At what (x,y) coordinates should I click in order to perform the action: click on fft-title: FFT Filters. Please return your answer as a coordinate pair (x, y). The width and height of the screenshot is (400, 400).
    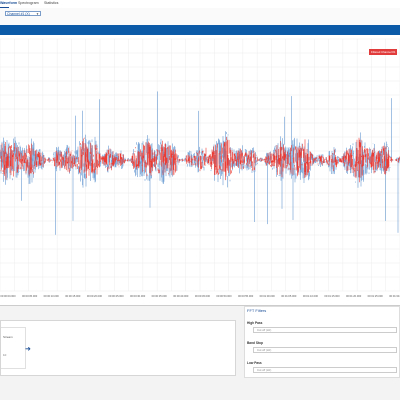
    Looking at the image, I should click on (257, 310).